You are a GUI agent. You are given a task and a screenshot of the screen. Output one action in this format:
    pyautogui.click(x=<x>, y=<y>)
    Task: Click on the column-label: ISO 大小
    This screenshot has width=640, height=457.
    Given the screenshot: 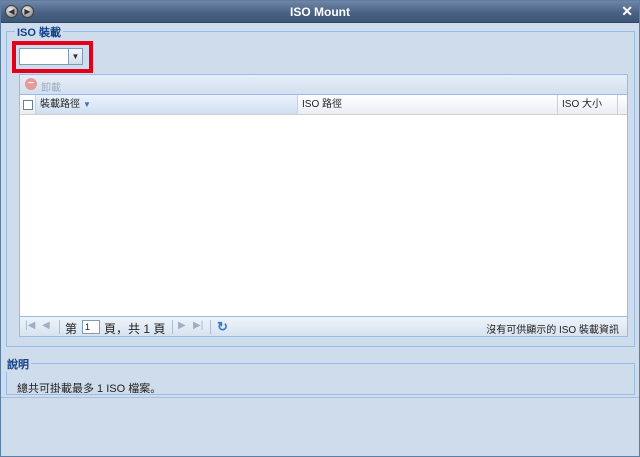 What is the action you would take?
    pyautogui.click(x=582, y=104)
    